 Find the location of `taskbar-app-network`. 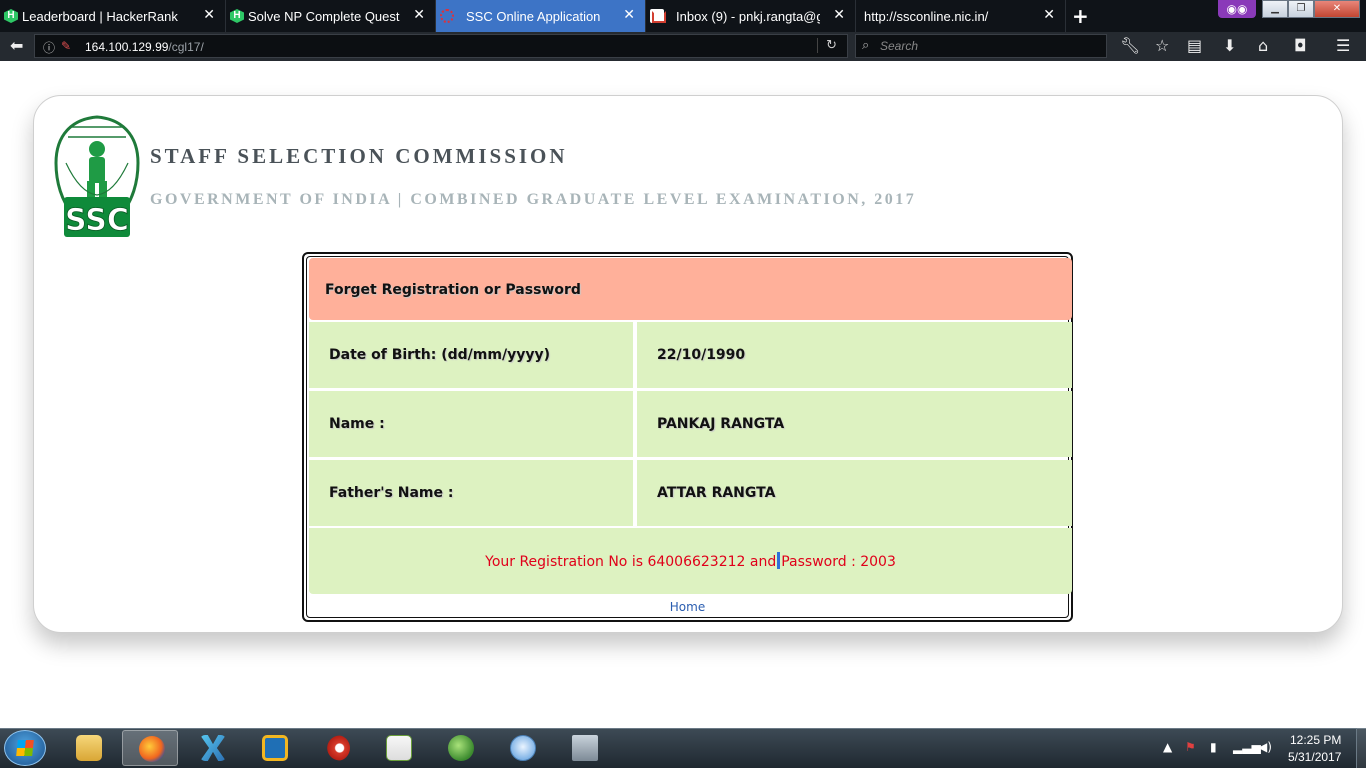

taskbar-app-network is located at coordinates (584, 748).